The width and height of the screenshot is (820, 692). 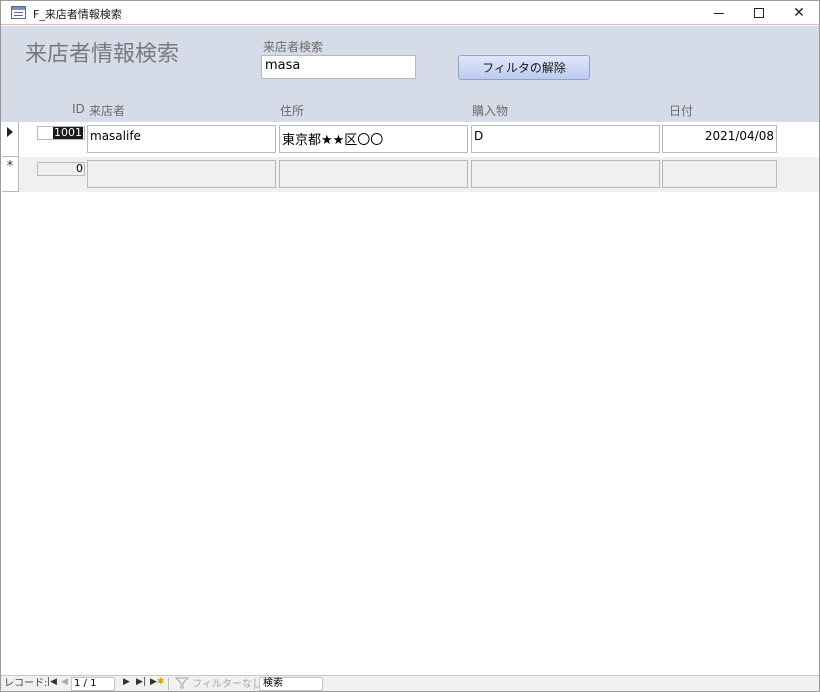 I want to click on maximize-button, so click(x=759, y=13).